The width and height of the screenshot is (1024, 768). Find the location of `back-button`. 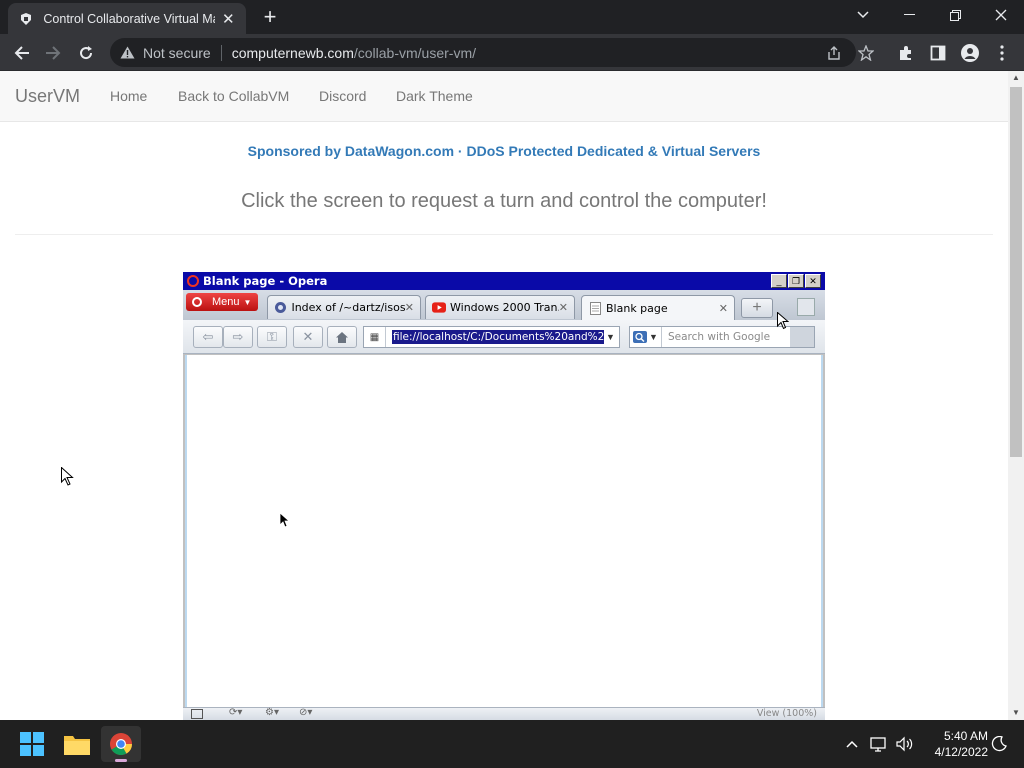

back-button is located at coordinates (22, 53).